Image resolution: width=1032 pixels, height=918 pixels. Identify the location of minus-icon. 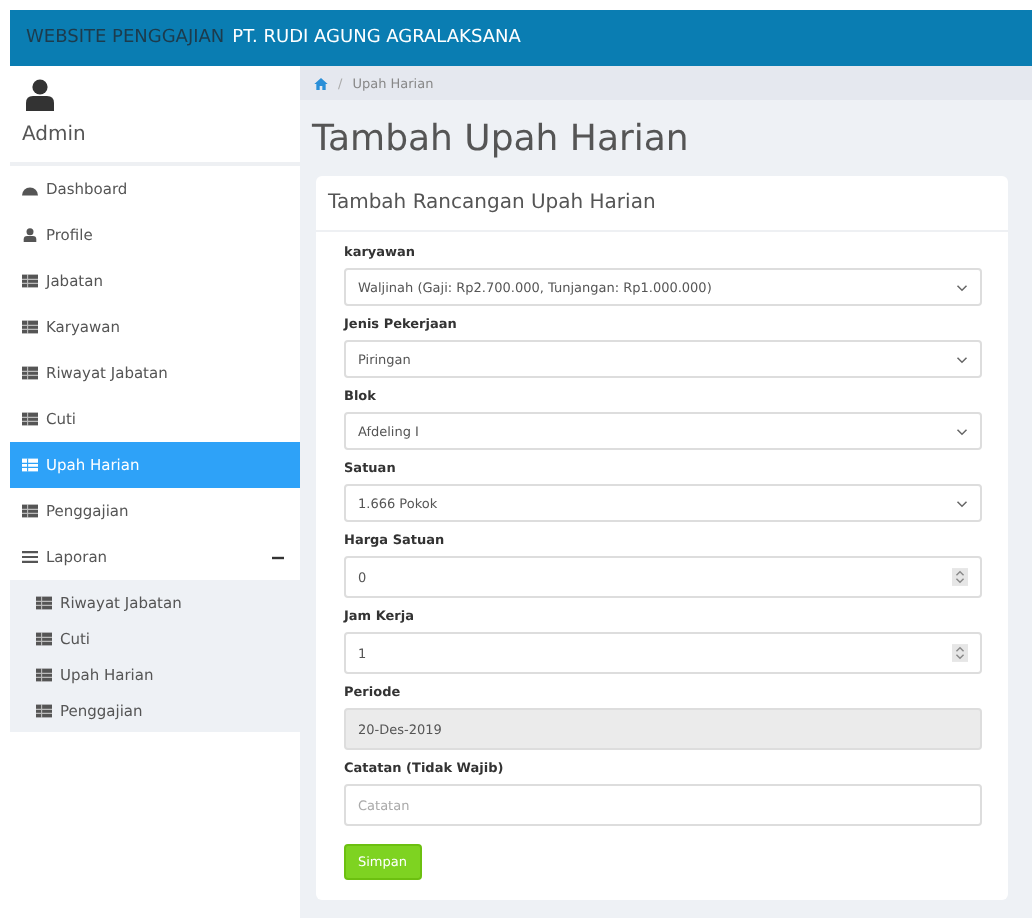
(278, 557).